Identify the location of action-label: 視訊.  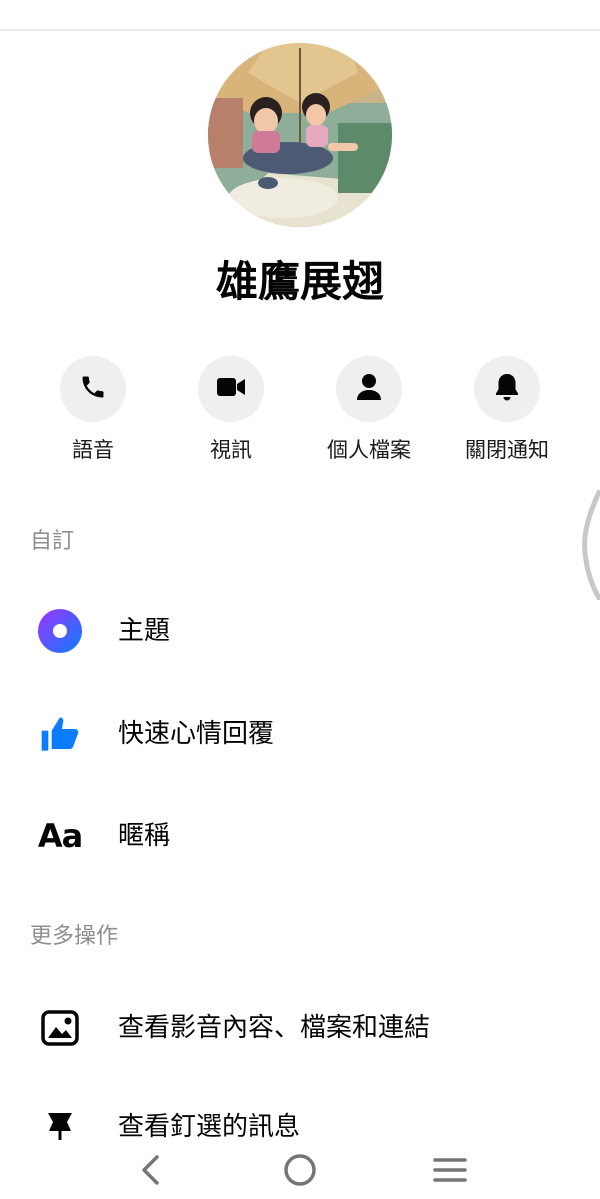
(231, 450).